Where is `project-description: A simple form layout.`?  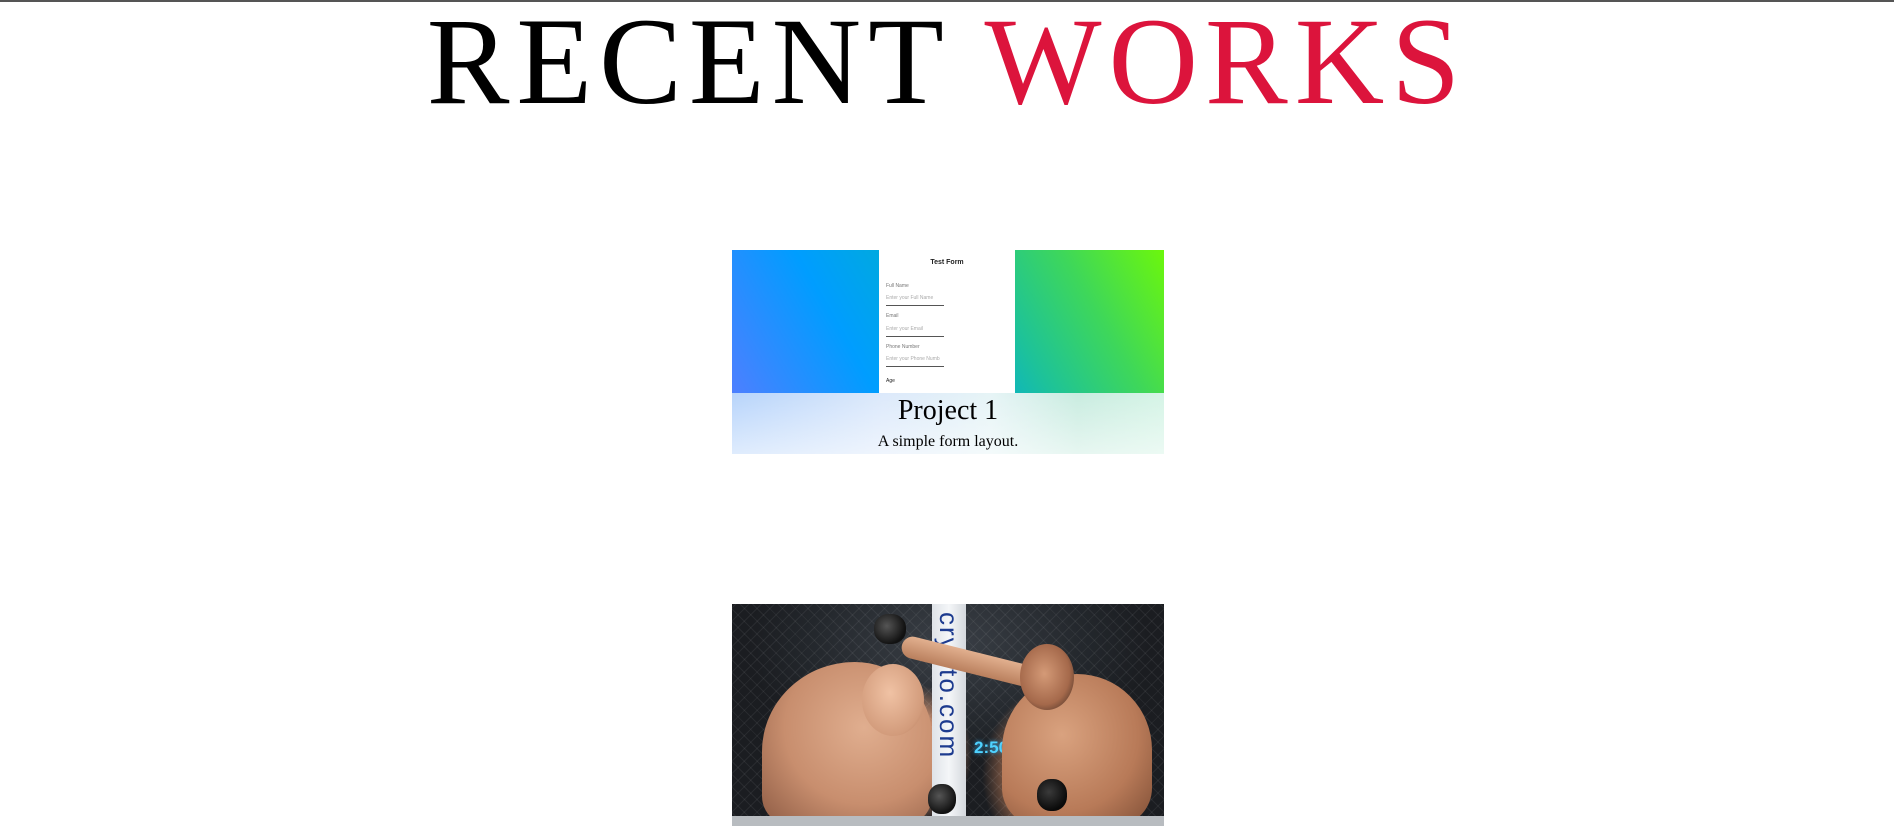 project-description: A simple form layout. is located at coordinates (948, 441).